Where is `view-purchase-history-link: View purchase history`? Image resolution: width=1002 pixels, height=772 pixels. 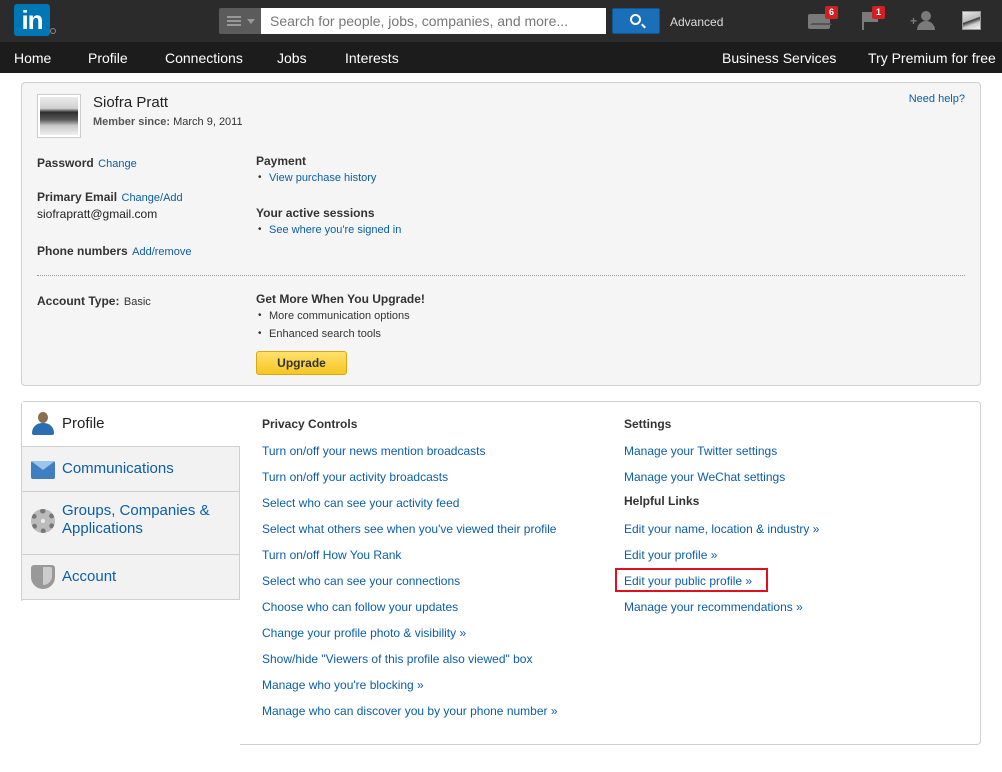
view-purchase-history-link: View purchase history is located at coordinates (316, 178).